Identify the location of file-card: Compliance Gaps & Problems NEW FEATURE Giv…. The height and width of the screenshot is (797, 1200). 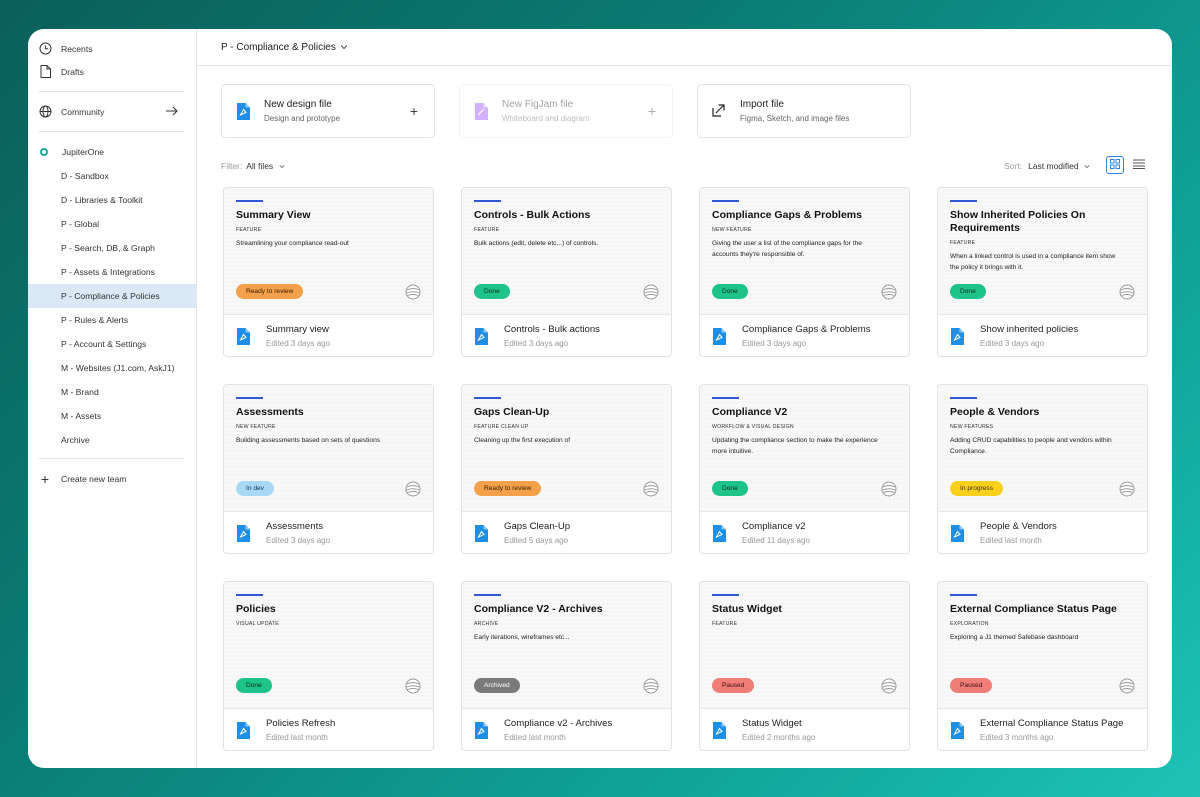
(804, 272).